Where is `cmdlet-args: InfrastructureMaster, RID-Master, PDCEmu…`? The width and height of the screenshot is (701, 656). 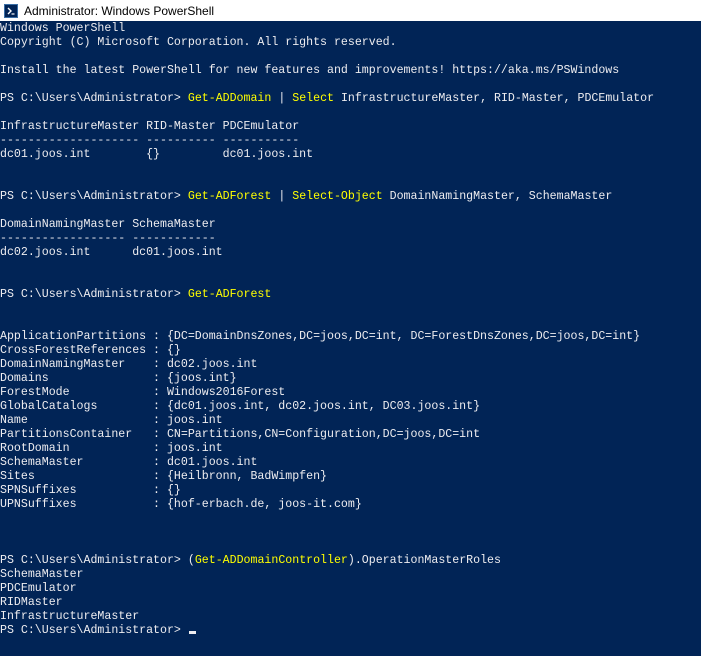 cmdlet-args: InfrastructureMaster, RID-Master, PDCEmu… is located at coordinates (494, 98).